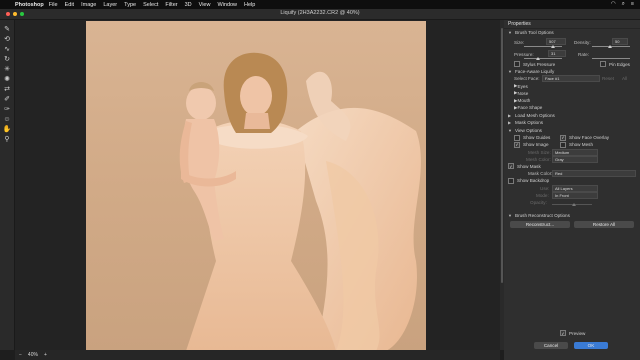  Describe the element at coordinates (45, 355) in the screenshot. I see `zoom-plus-button: +` at that location.